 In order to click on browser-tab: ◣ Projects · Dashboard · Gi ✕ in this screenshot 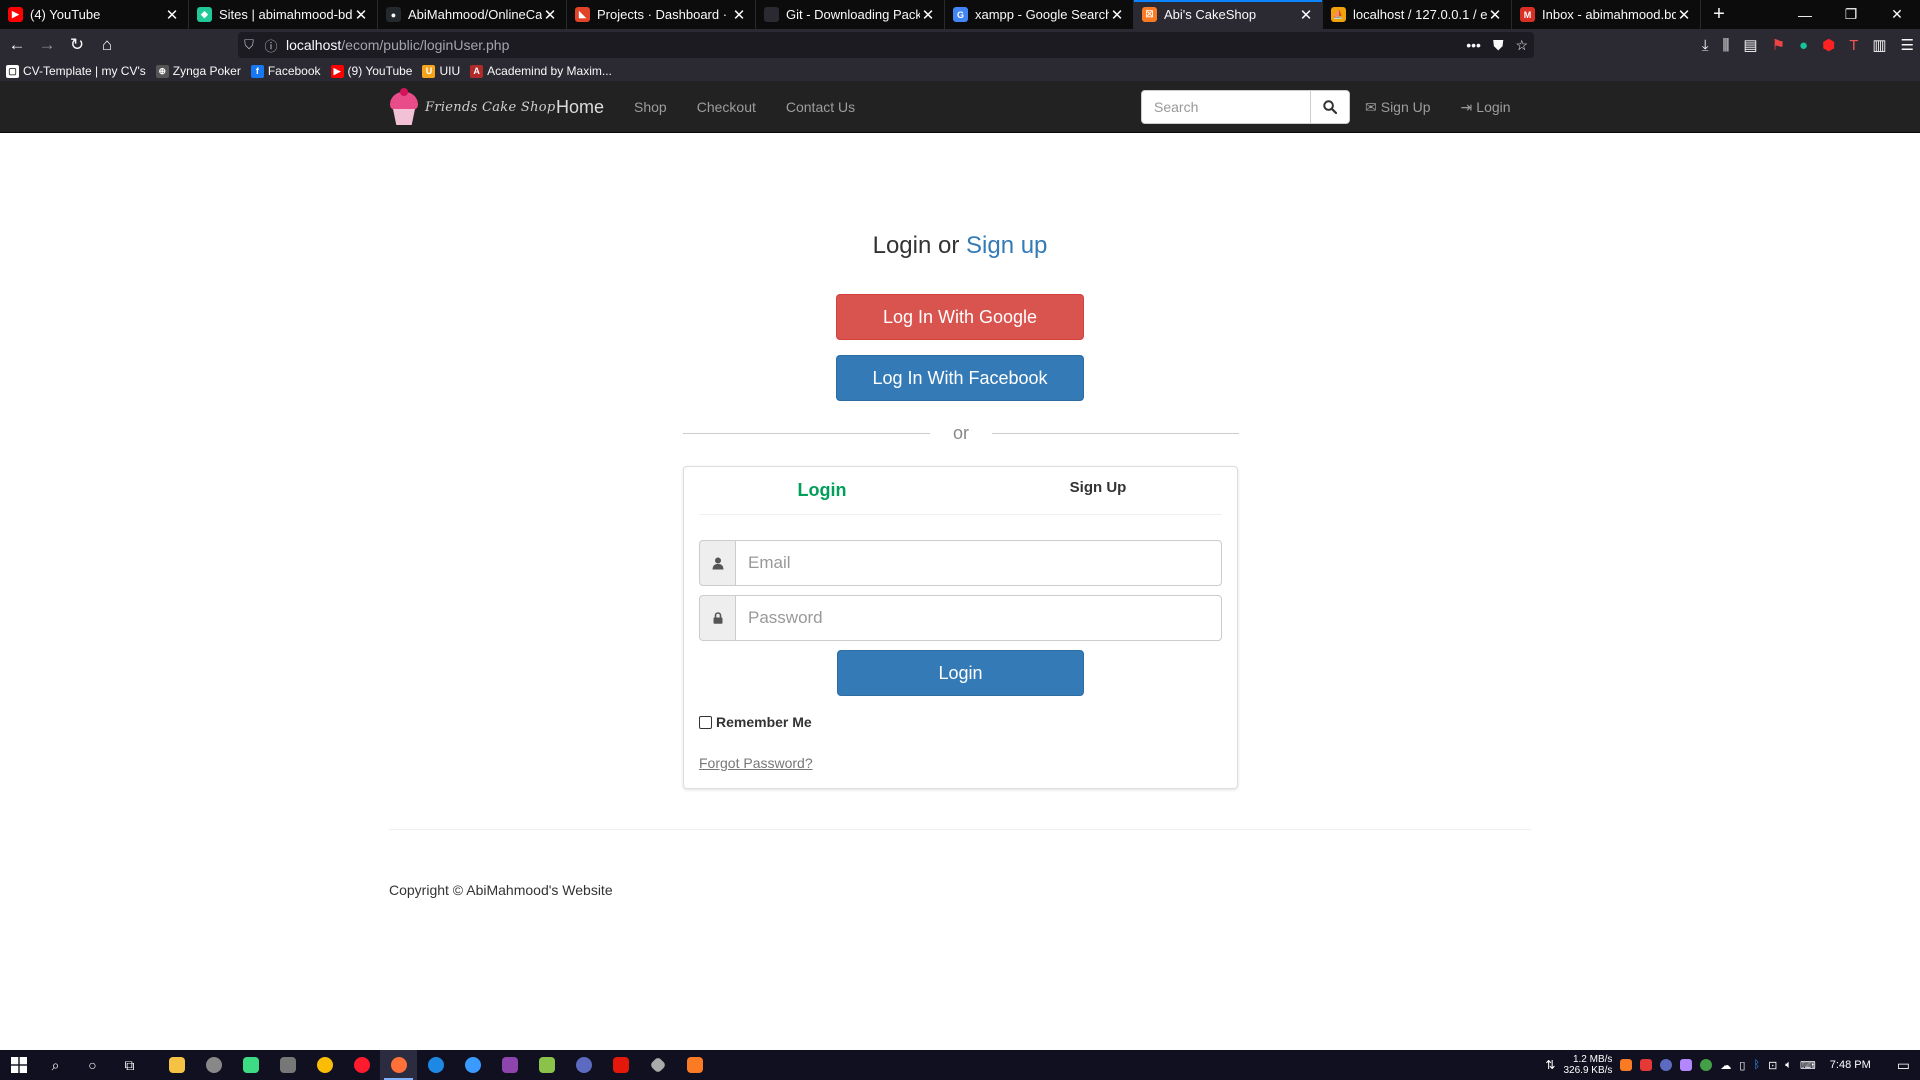, I will do `click(661, 14)`.